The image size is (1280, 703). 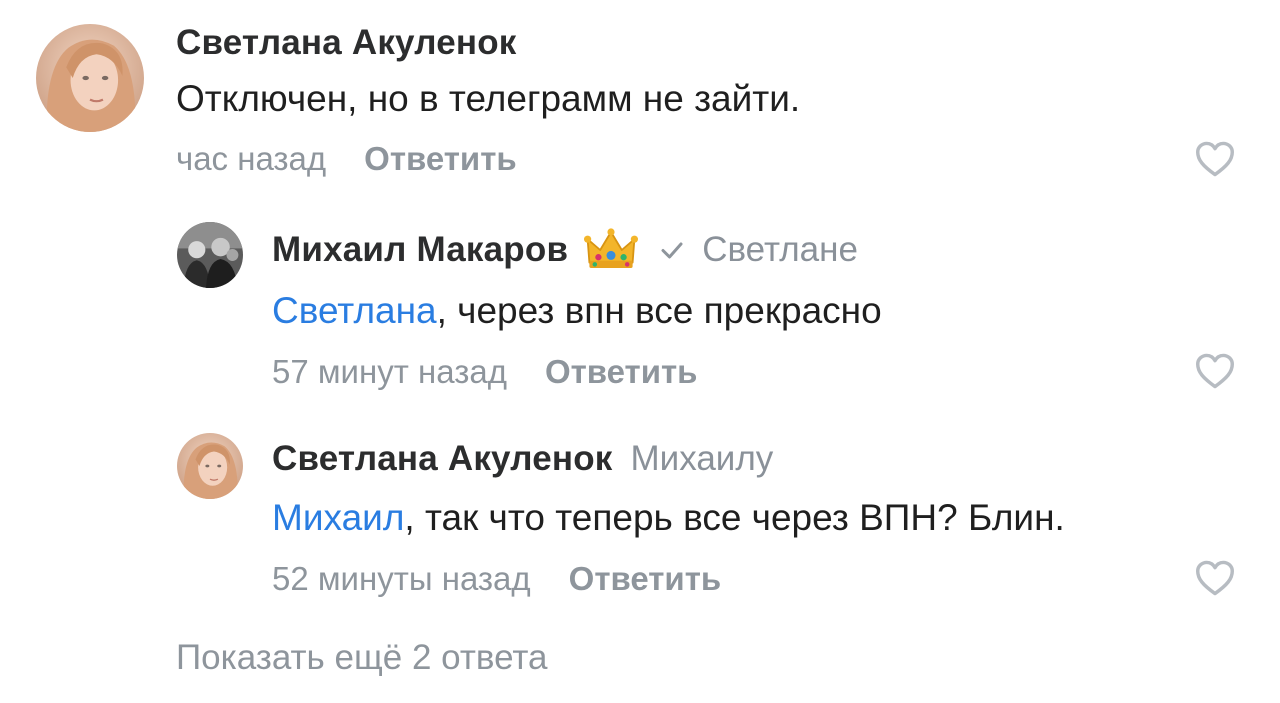 I want to click on author-line: Светлана Акуленок, so click(x=346, y=43).